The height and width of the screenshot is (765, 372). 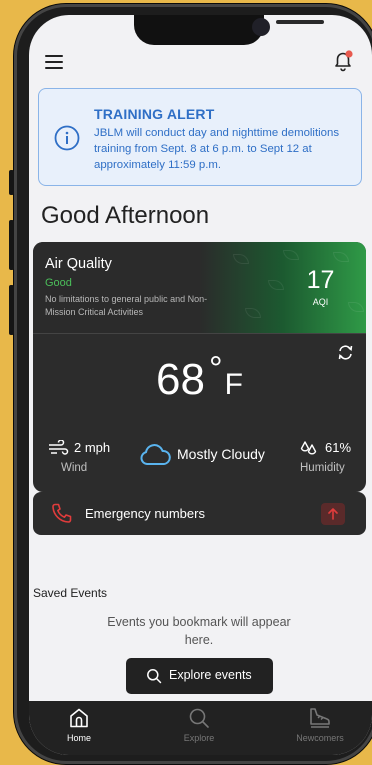 I want to click on saved-events-empty-message: Events you bookmark will appear here., so click(x=199, y=631).